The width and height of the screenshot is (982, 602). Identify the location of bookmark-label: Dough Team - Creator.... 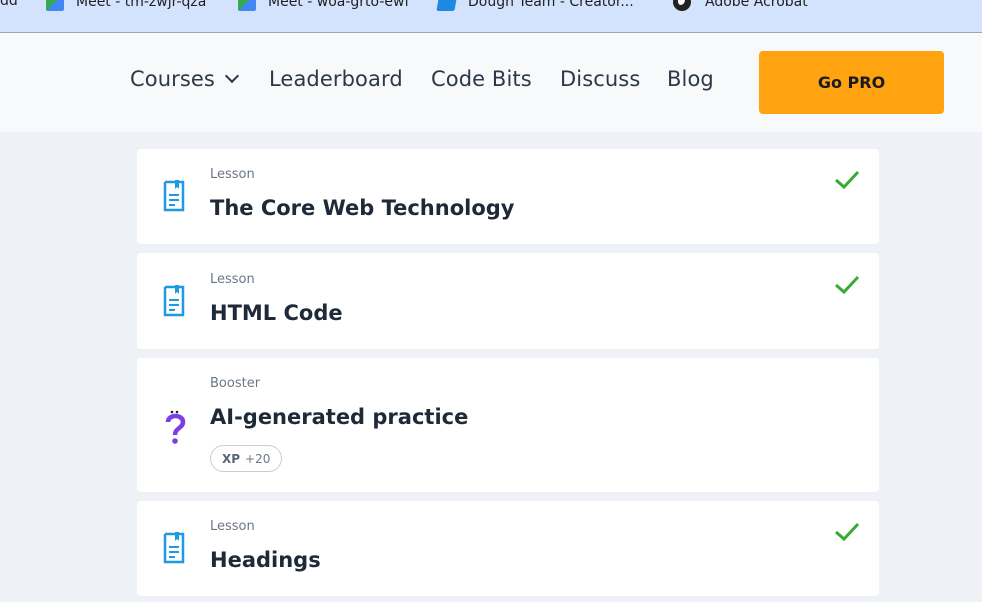
(551, 5).